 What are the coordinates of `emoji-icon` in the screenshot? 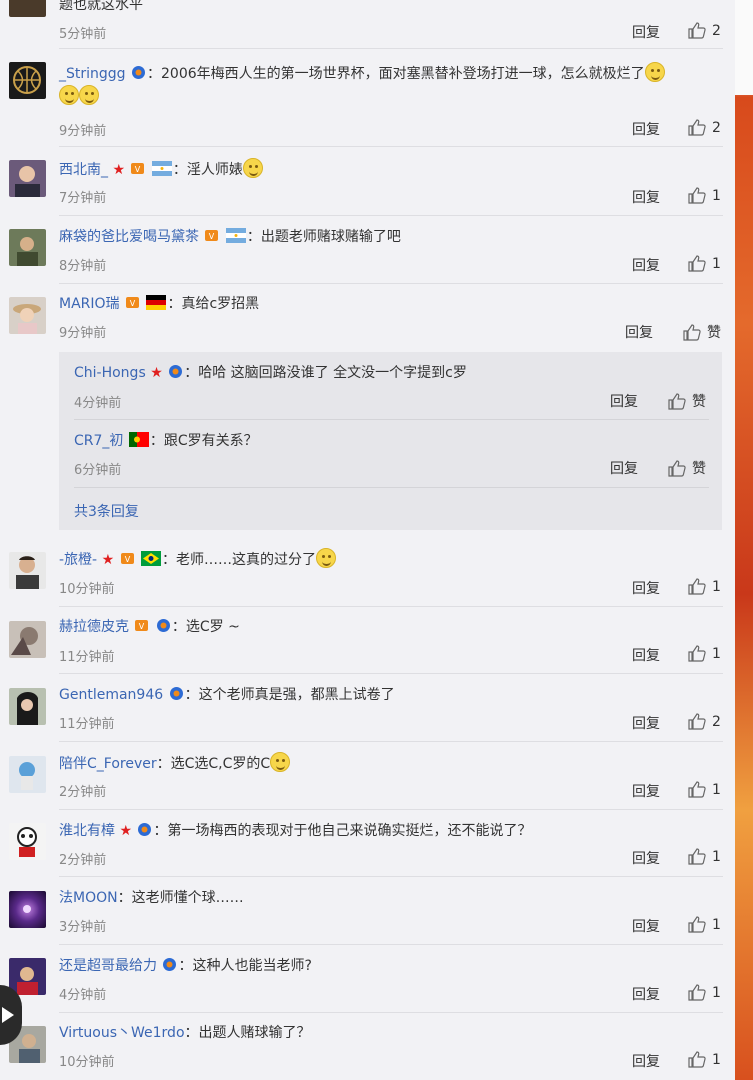 It's located at (252, 168).